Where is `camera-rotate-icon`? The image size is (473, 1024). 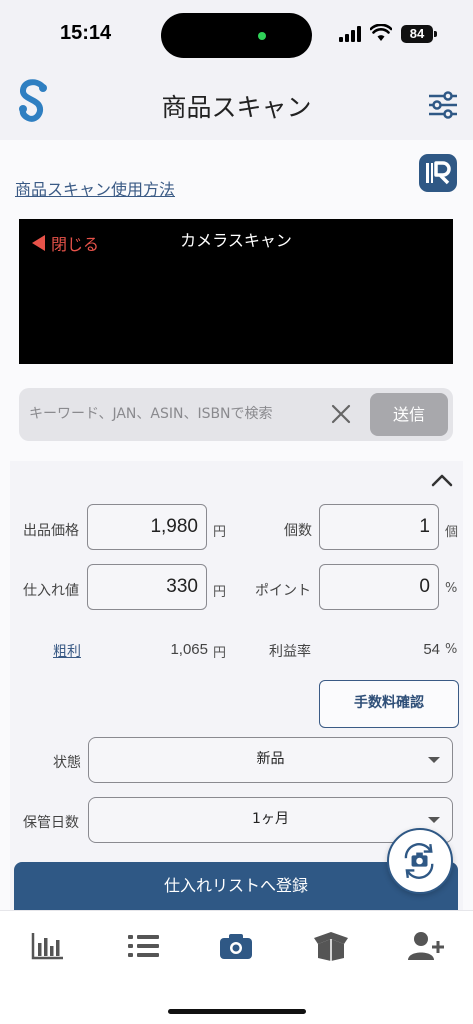
camera-rotate-icon is located at coordinates (419, 861).